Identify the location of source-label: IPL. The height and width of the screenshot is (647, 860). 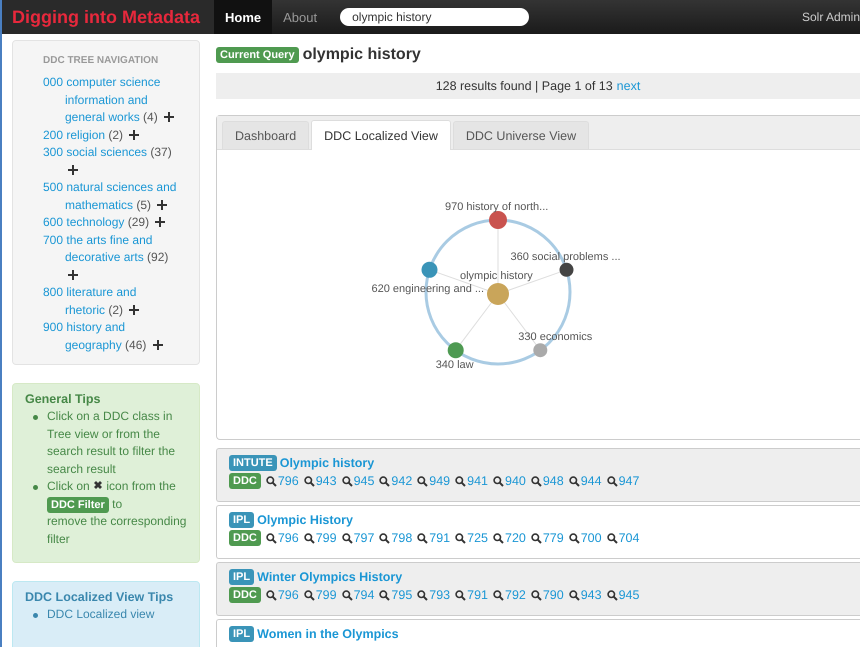
(241, 520).